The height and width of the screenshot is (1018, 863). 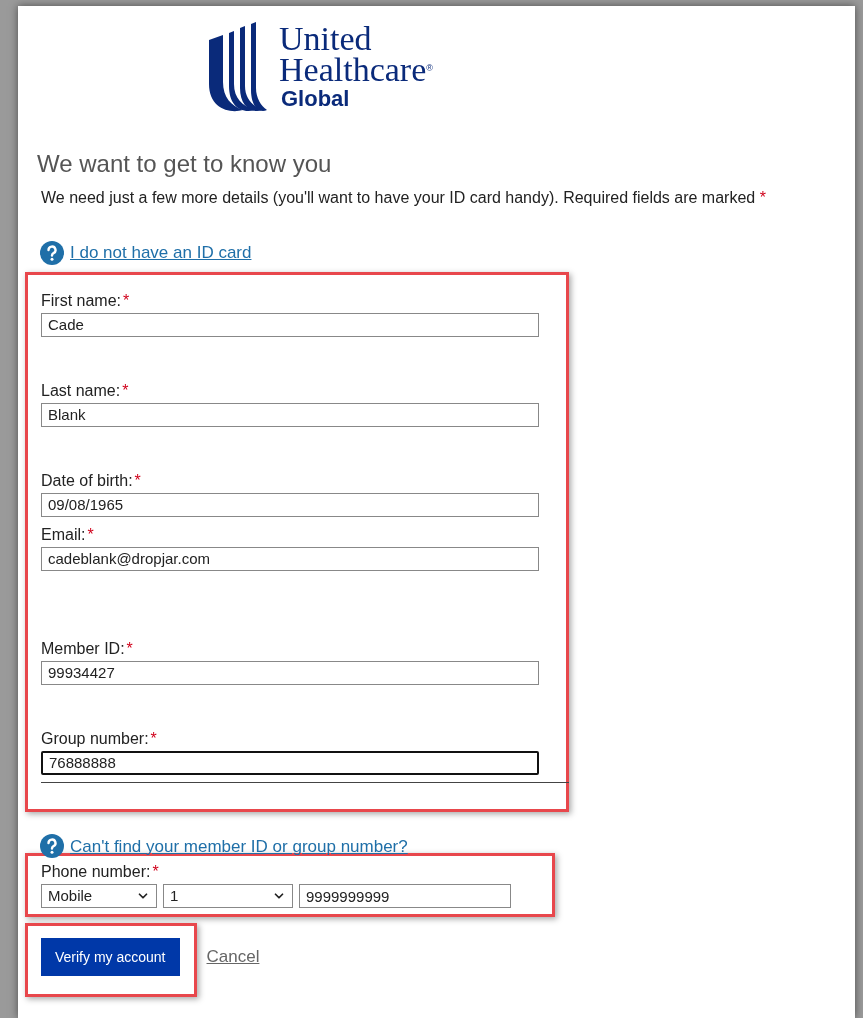 I want to click on phone-type-dropdown: Mobile, so click(x=99, y=896).